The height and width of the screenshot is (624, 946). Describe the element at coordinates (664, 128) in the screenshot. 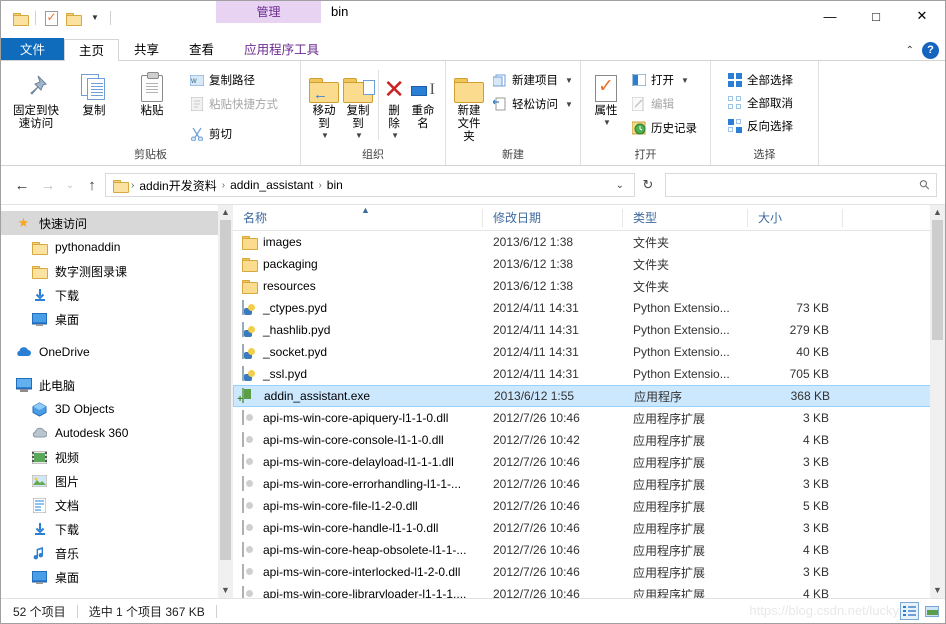

I see `history-button: 历史记录` at that location.